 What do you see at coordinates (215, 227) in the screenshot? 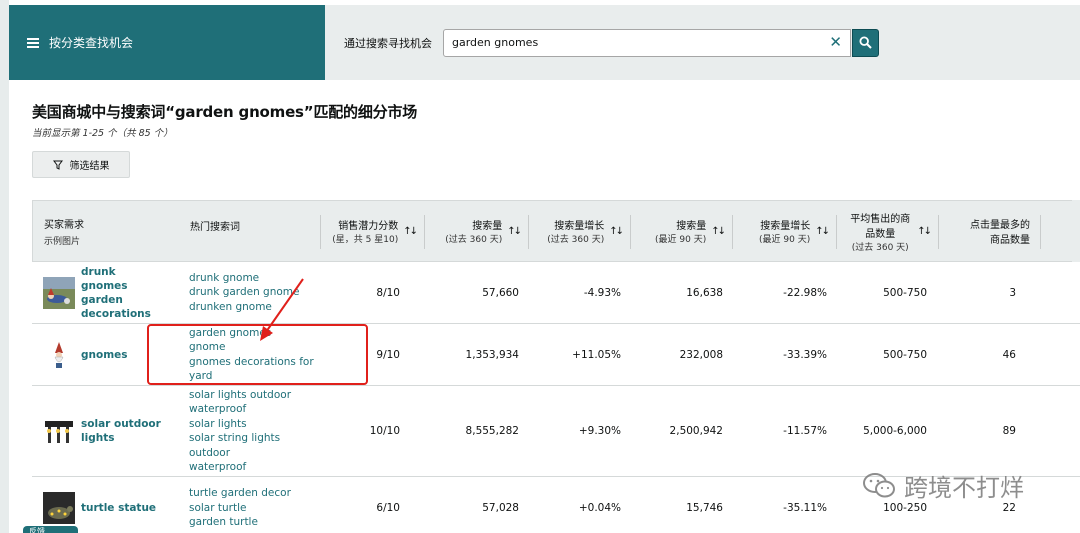
I see `column-label: 热门搜索词` at bounding box center [215, 227].